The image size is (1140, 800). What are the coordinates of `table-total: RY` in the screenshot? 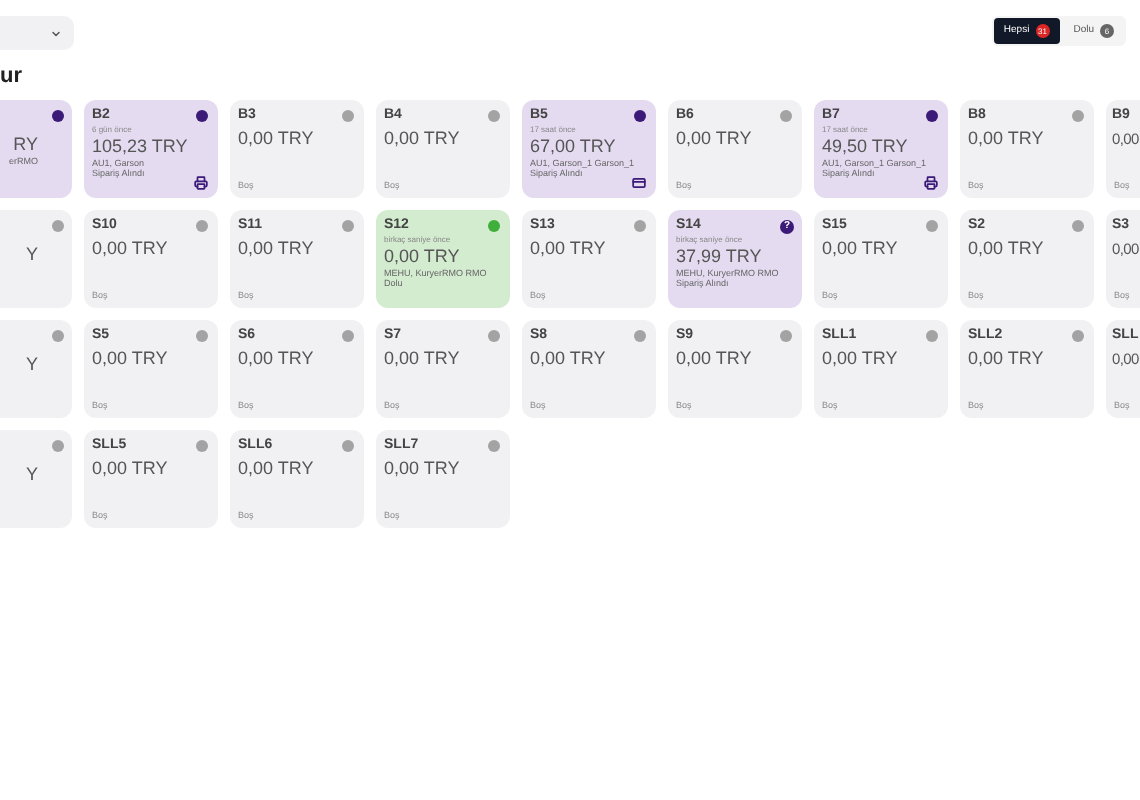 It's located at (25, 145).